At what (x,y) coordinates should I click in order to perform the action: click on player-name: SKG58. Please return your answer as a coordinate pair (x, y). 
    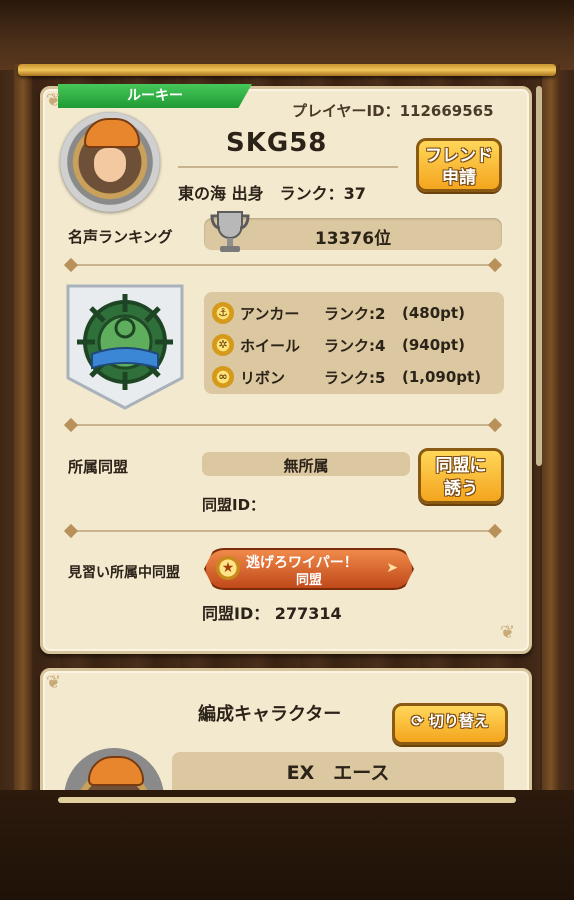
    Looking at the image, I should click on (277, 143).